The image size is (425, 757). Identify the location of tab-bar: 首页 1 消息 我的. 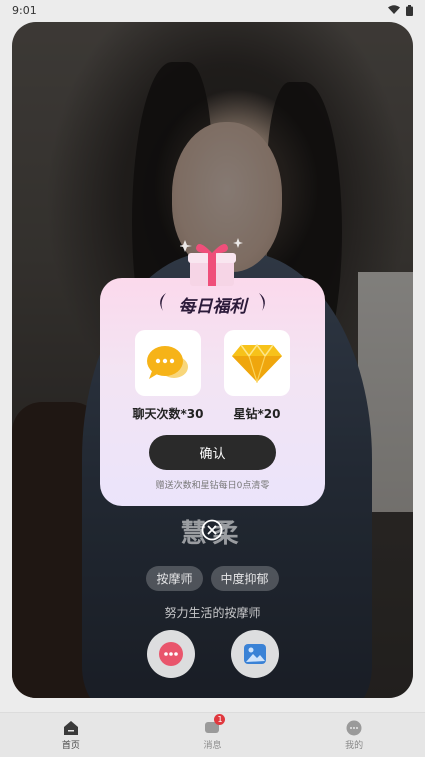
(212, 734).